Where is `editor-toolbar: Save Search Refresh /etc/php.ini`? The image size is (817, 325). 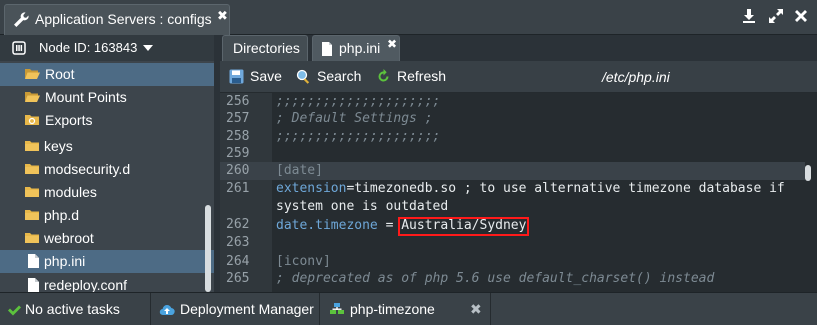 editor-toolbar: Save Search Refresh /etc/php.ini is located at coordinates (518, 77).